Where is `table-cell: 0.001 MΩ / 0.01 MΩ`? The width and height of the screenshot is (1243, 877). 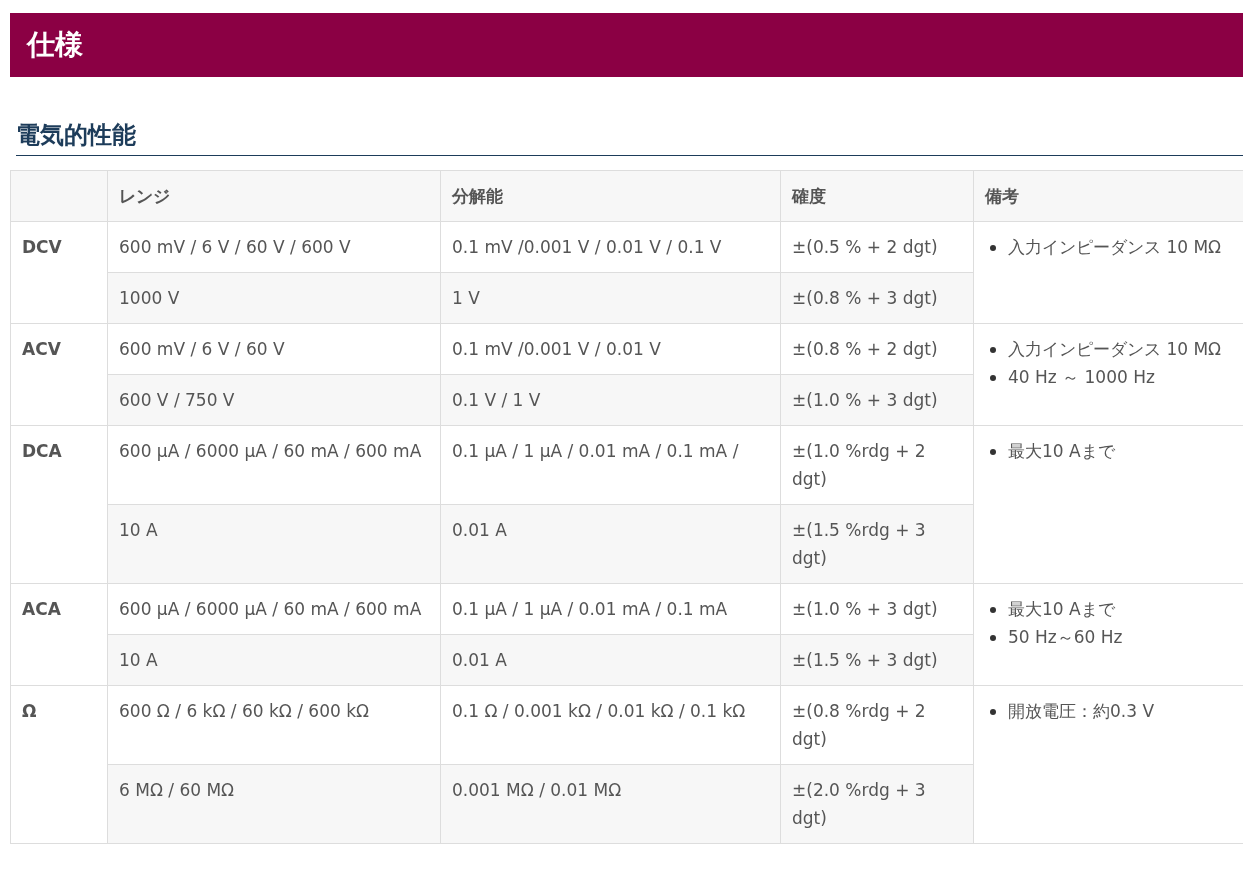 table-cell: 0.001 MΩ / 0.01 MΩ is located at coordinates (610, 804).